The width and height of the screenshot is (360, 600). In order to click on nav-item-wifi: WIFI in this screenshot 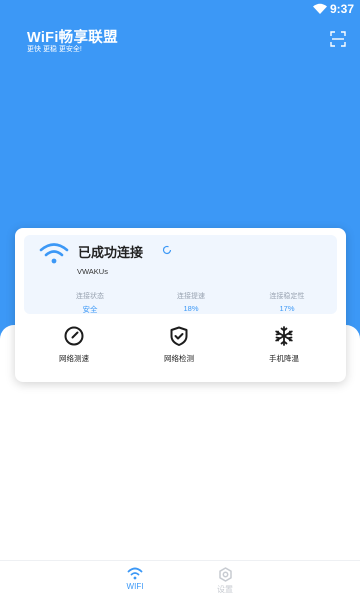, I will do `click(135, 581)`.